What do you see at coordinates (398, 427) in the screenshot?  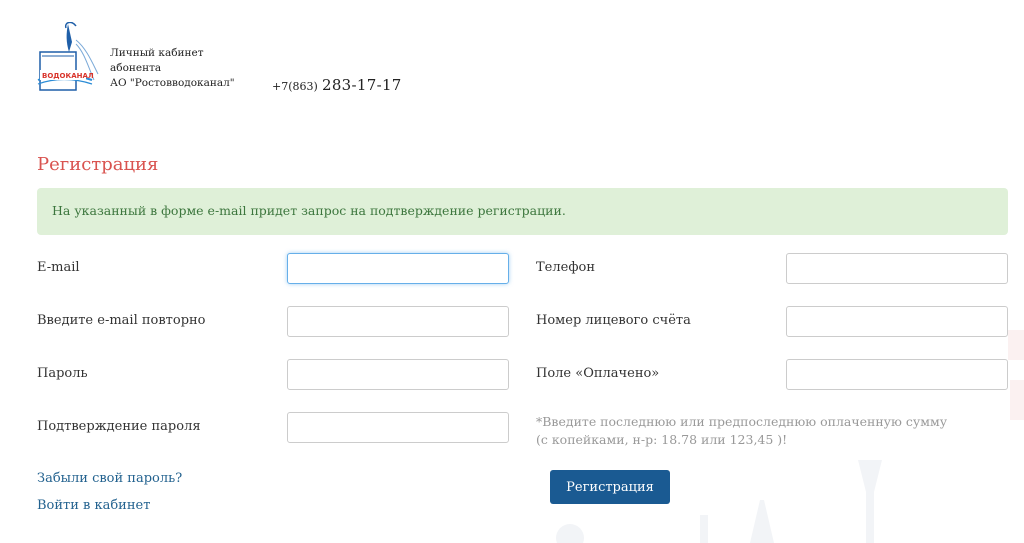 I see `password-confirm-field` at bounding box center [398, 427].